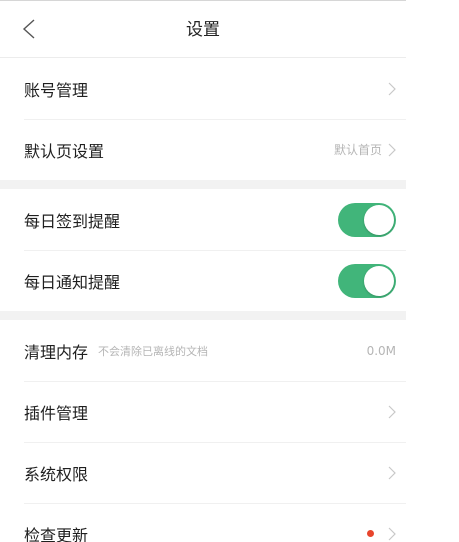  I want to click on system-permissions-label: 系统权限, so click(56, 474).